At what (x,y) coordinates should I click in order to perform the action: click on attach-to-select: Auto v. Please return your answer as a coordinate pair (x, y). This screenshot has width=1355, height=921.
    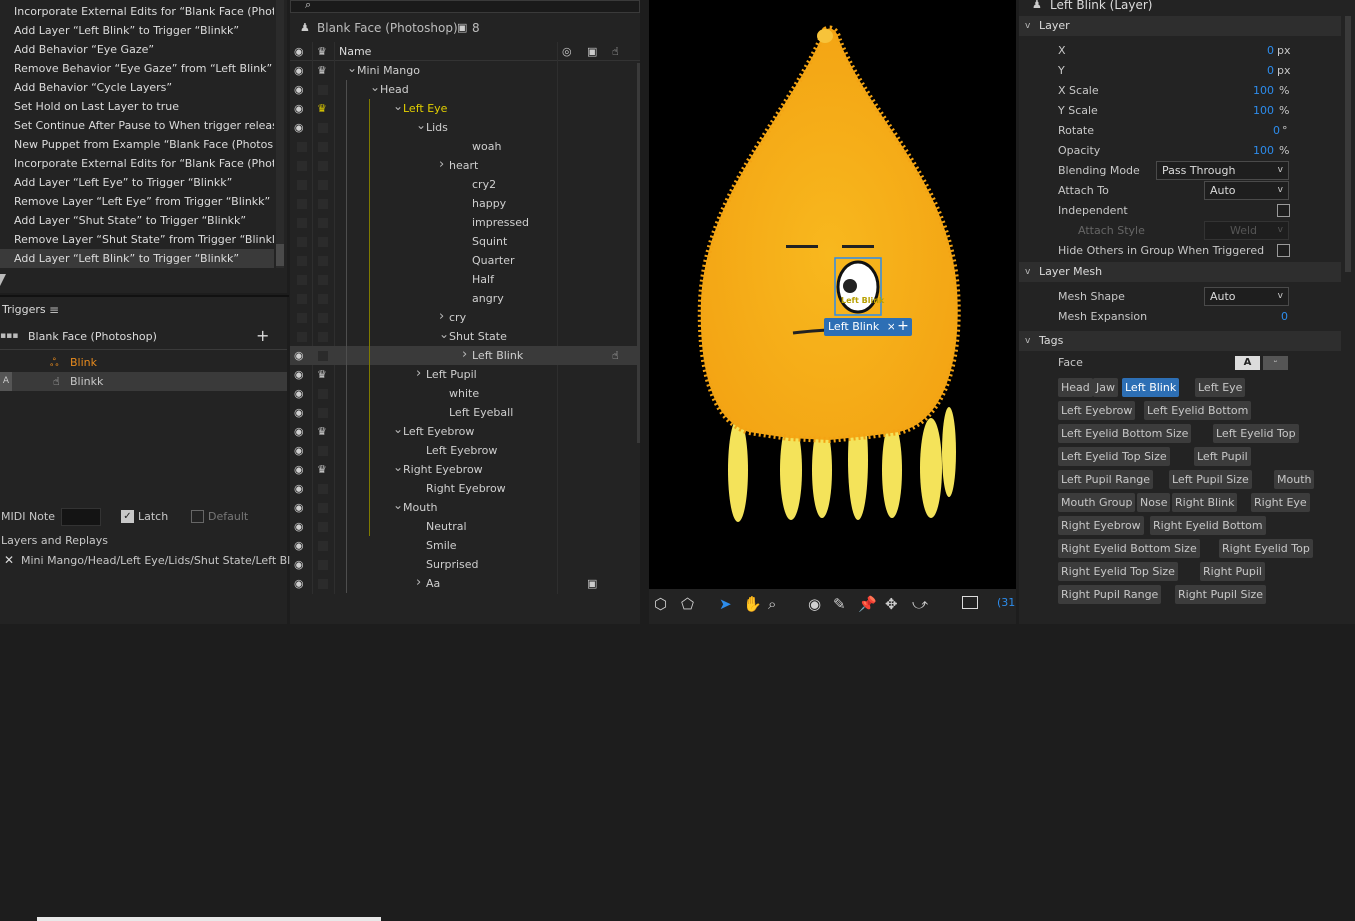
    Looking at the image, I should click on (1246, 190).